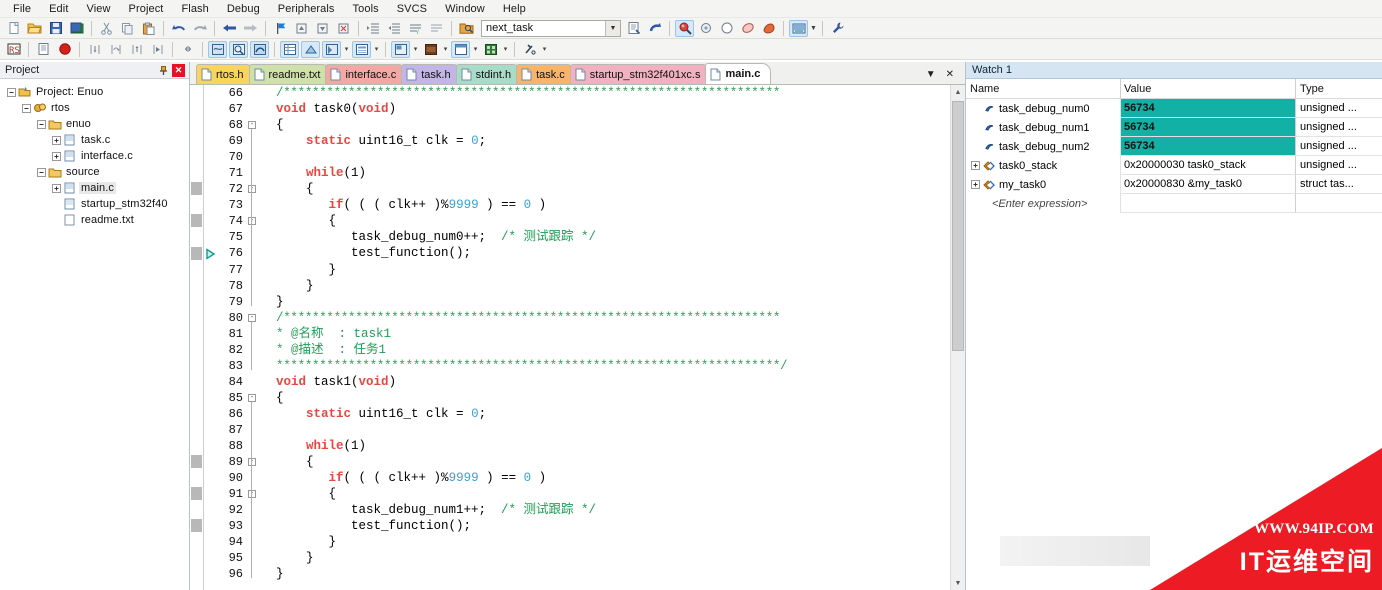 This screenshot has width=1382, height=590. What do you see at coordinates (94, 156) in the screenshot?
I see `tree-item-interface-c: interface.c` at bounding box center [94, 156].